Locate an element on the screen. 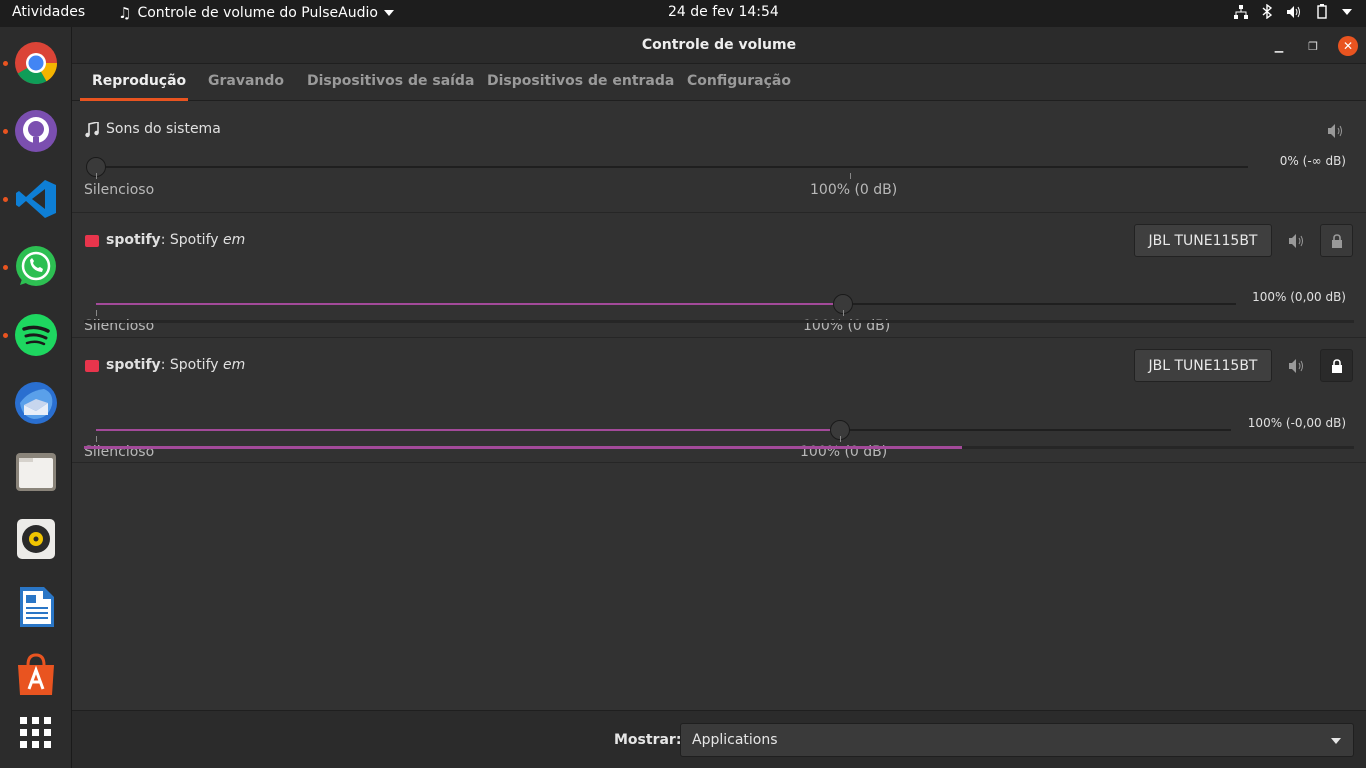  thunderbird-icon is located at coordinates (36, 403).